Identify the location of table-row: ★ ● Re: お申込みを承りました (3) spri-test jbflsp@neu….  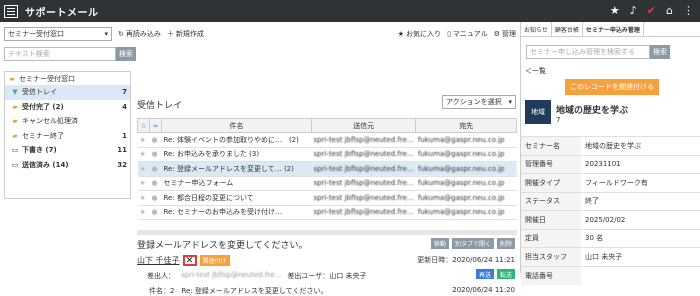
(327, 154).